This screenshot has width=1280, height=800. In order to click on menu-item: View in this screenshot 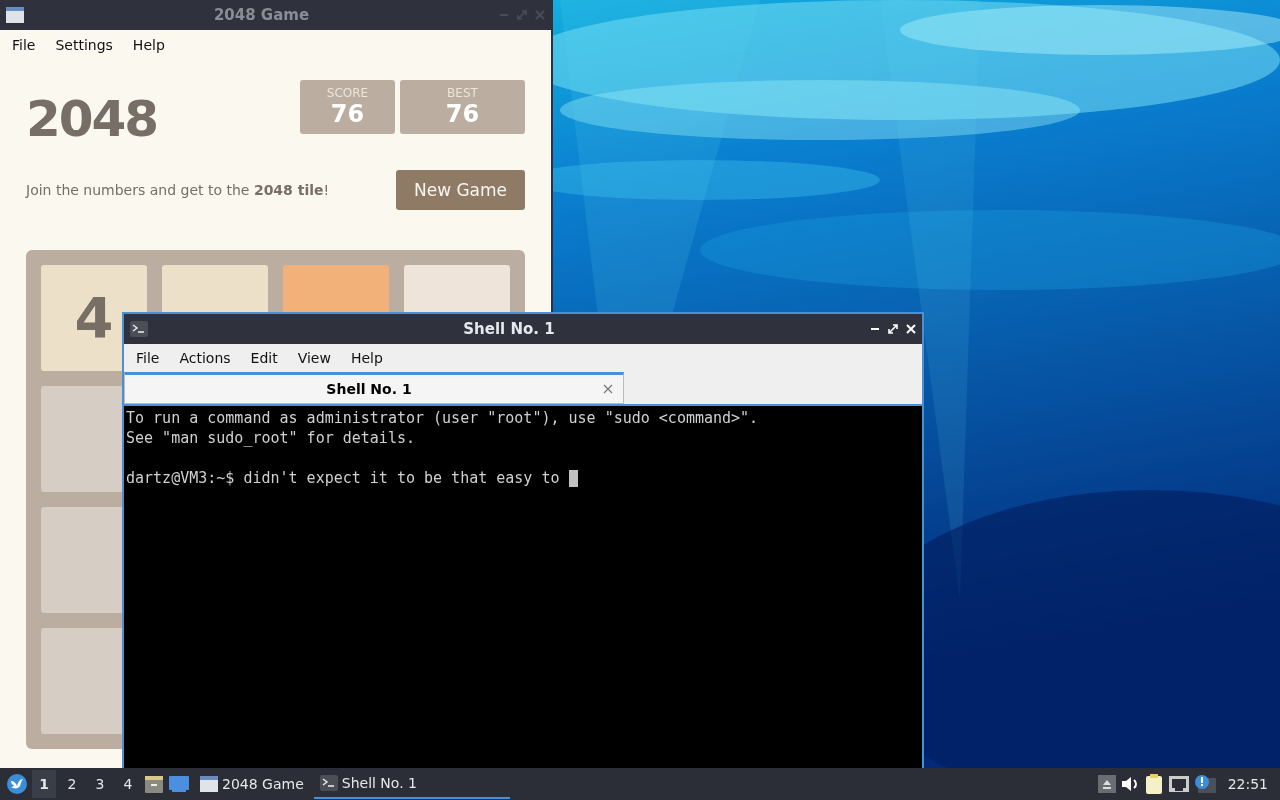, I will do `click(314, 358)`.